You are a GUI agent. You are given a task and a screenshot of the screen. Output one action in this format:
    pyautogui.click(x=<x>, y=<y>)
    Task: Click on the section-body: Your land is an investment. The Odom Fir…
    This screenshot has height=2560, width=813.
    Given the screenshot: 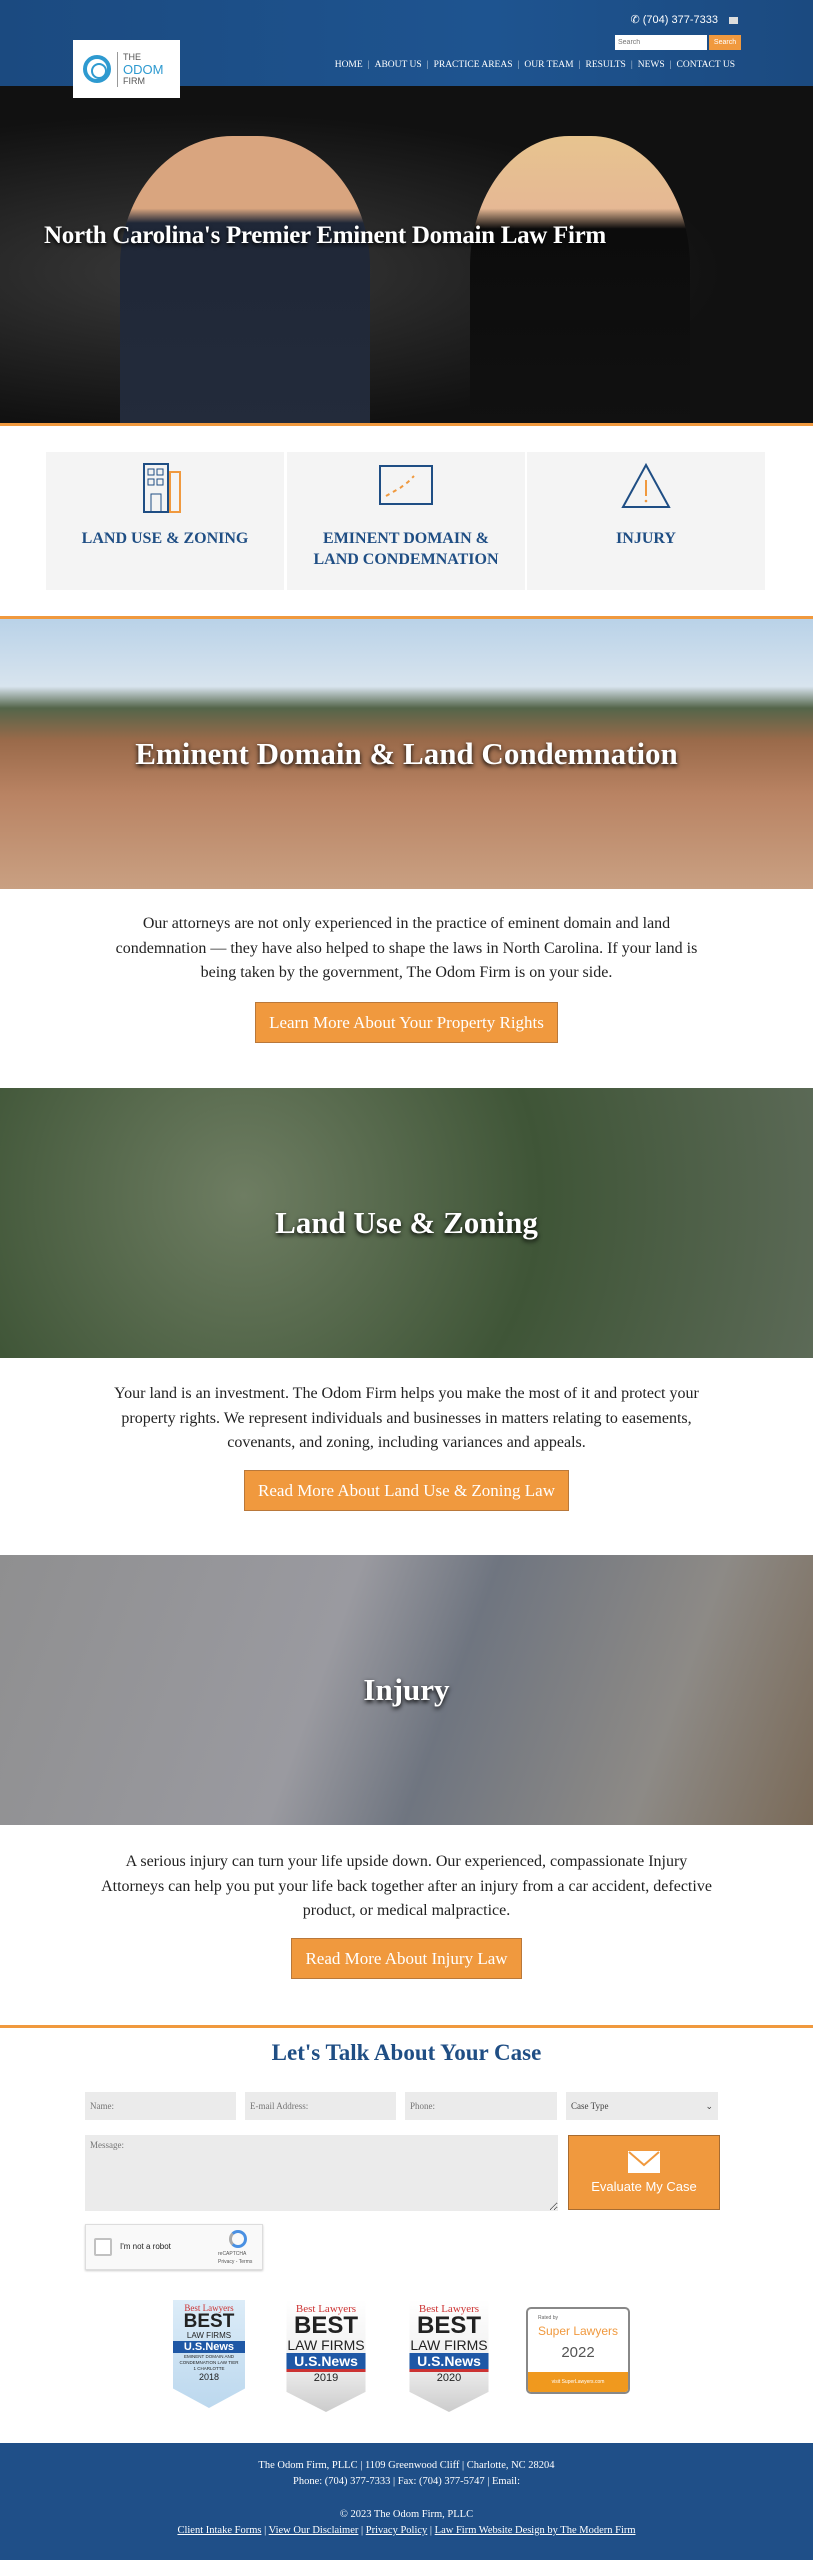 What is the action you would take?
    pyautogui.click(x=406, y=1418)
    